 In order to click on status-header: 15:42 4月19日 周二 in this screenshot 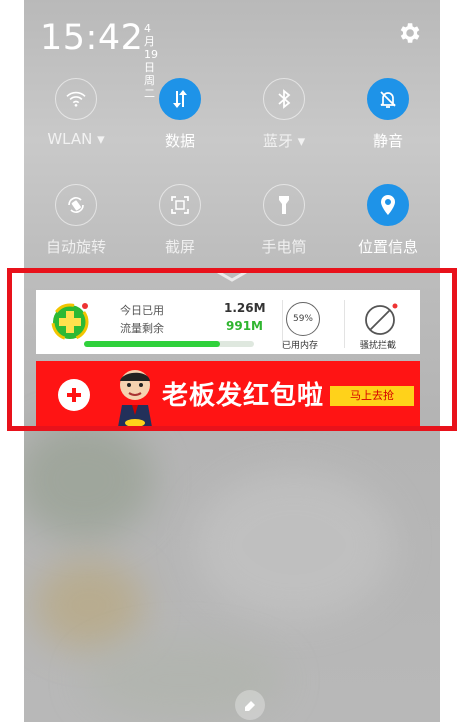, I will do `click(99, 59)`.